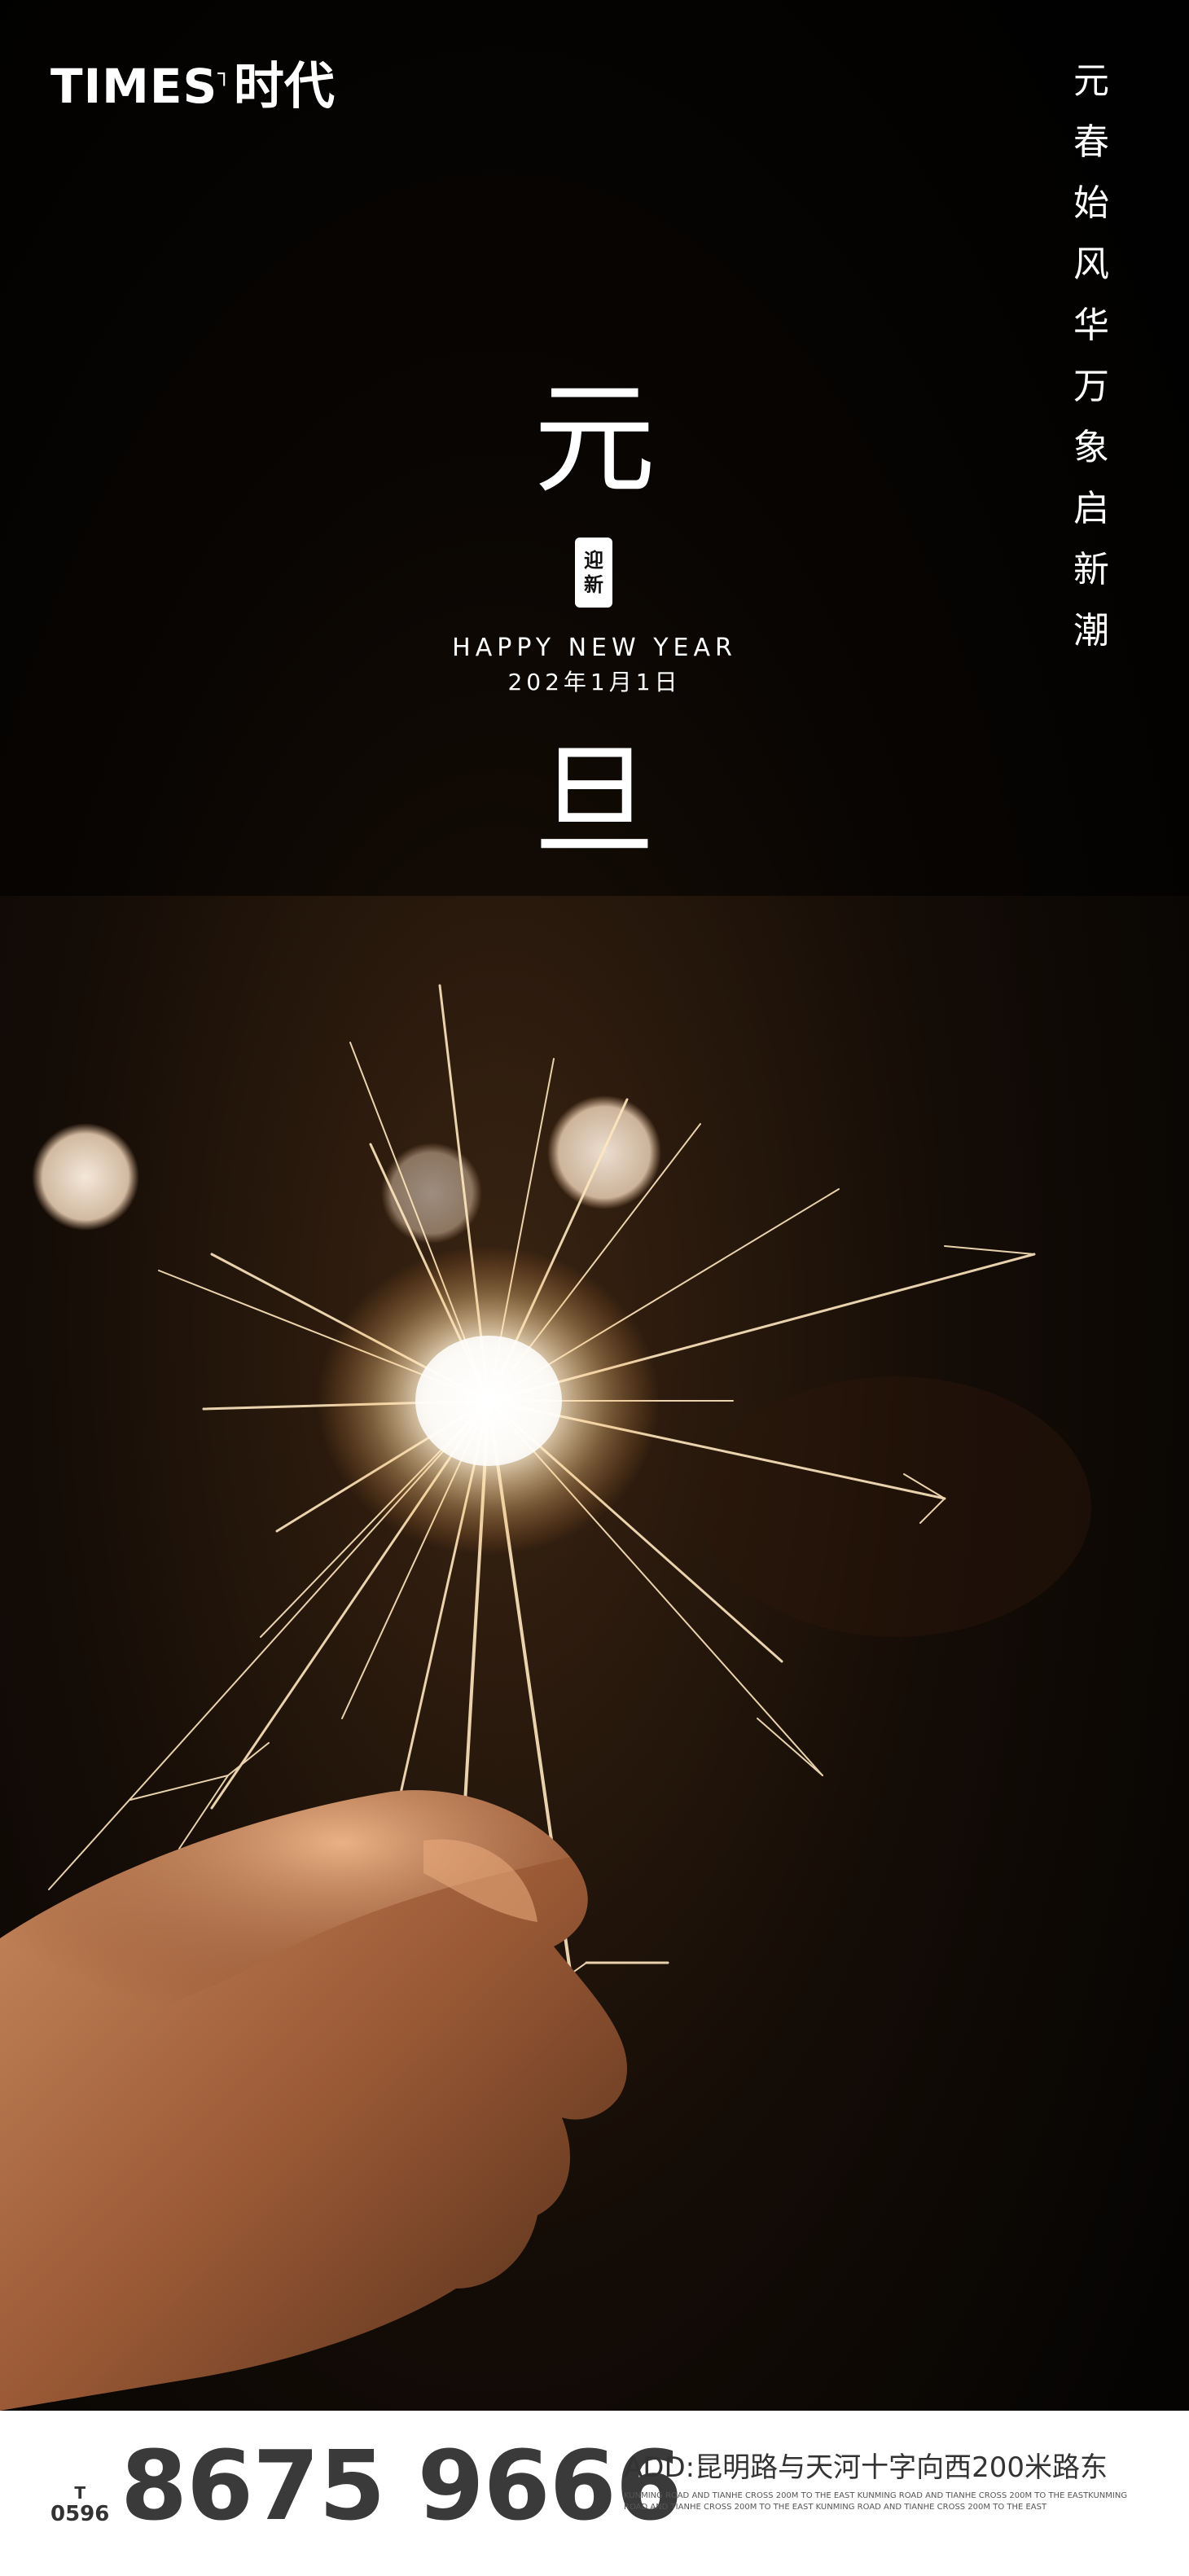 The height and width of the screenshot is (2576, 1189). I want to click on date-text: 202年1月1日, so click(594, 682).